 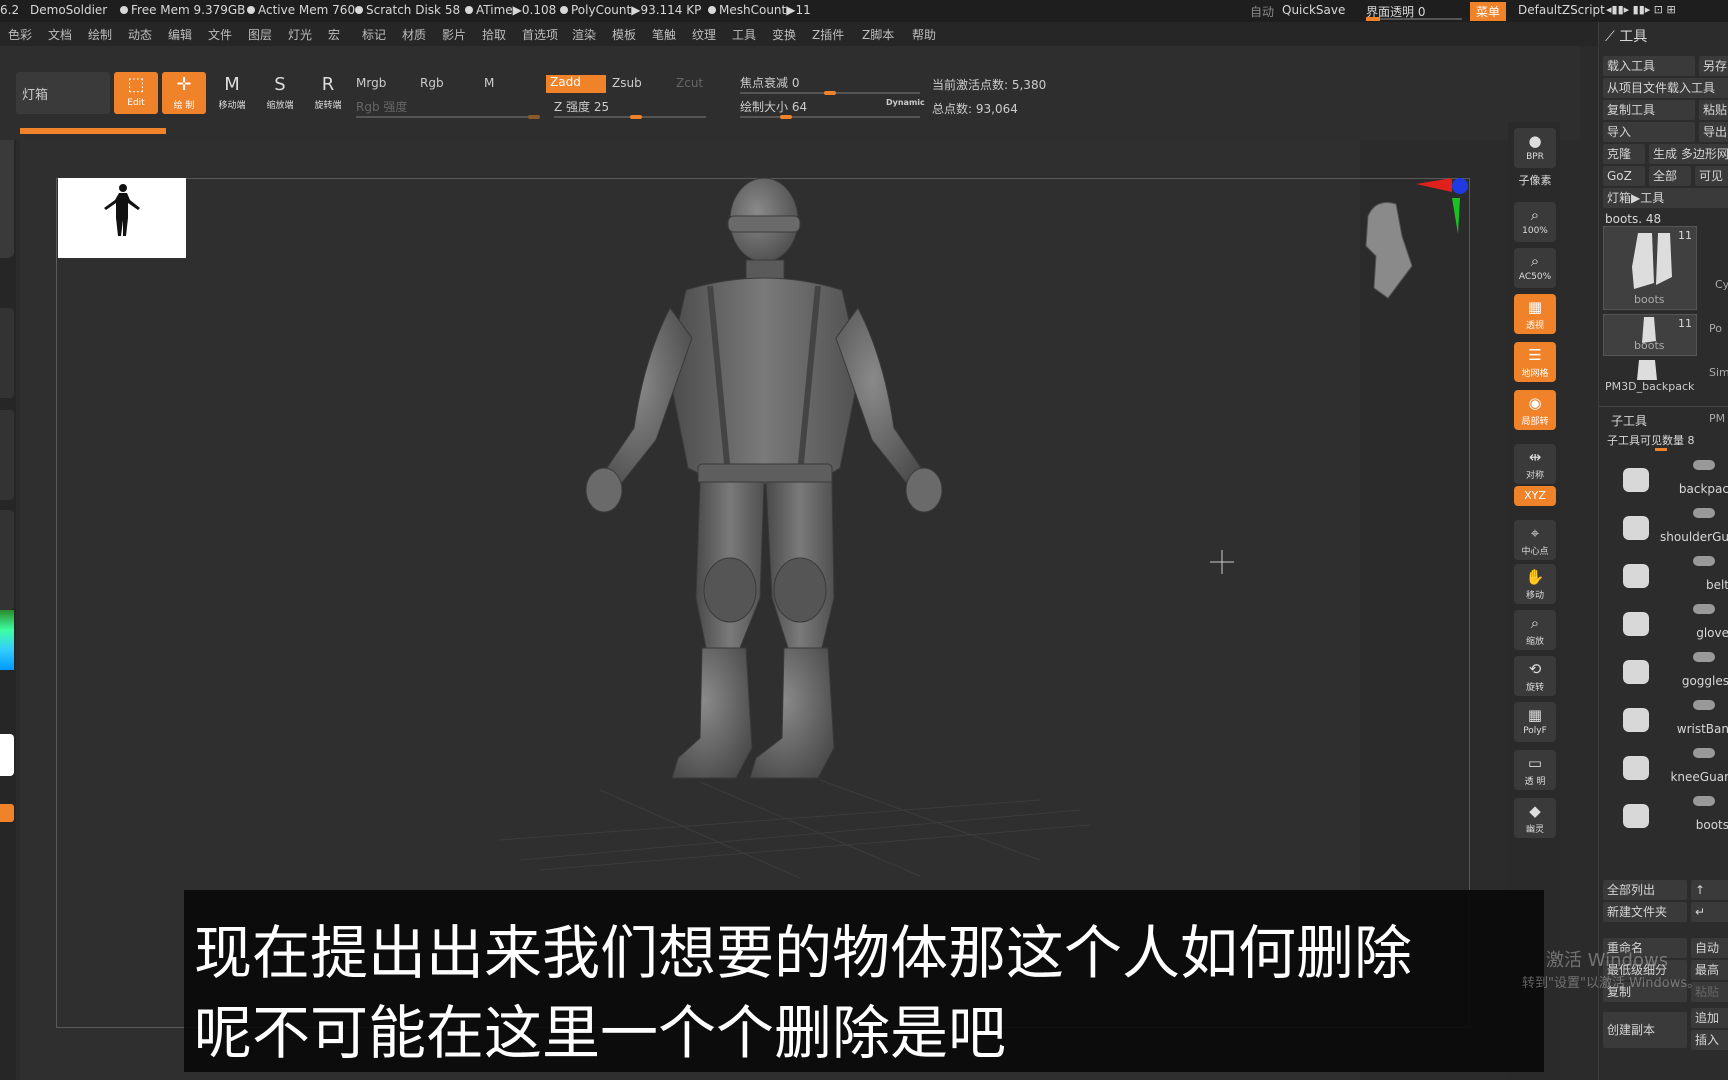 I want to click on lightbox-tools-button: 灯箱▶工具, so click(x=1665, y=198).